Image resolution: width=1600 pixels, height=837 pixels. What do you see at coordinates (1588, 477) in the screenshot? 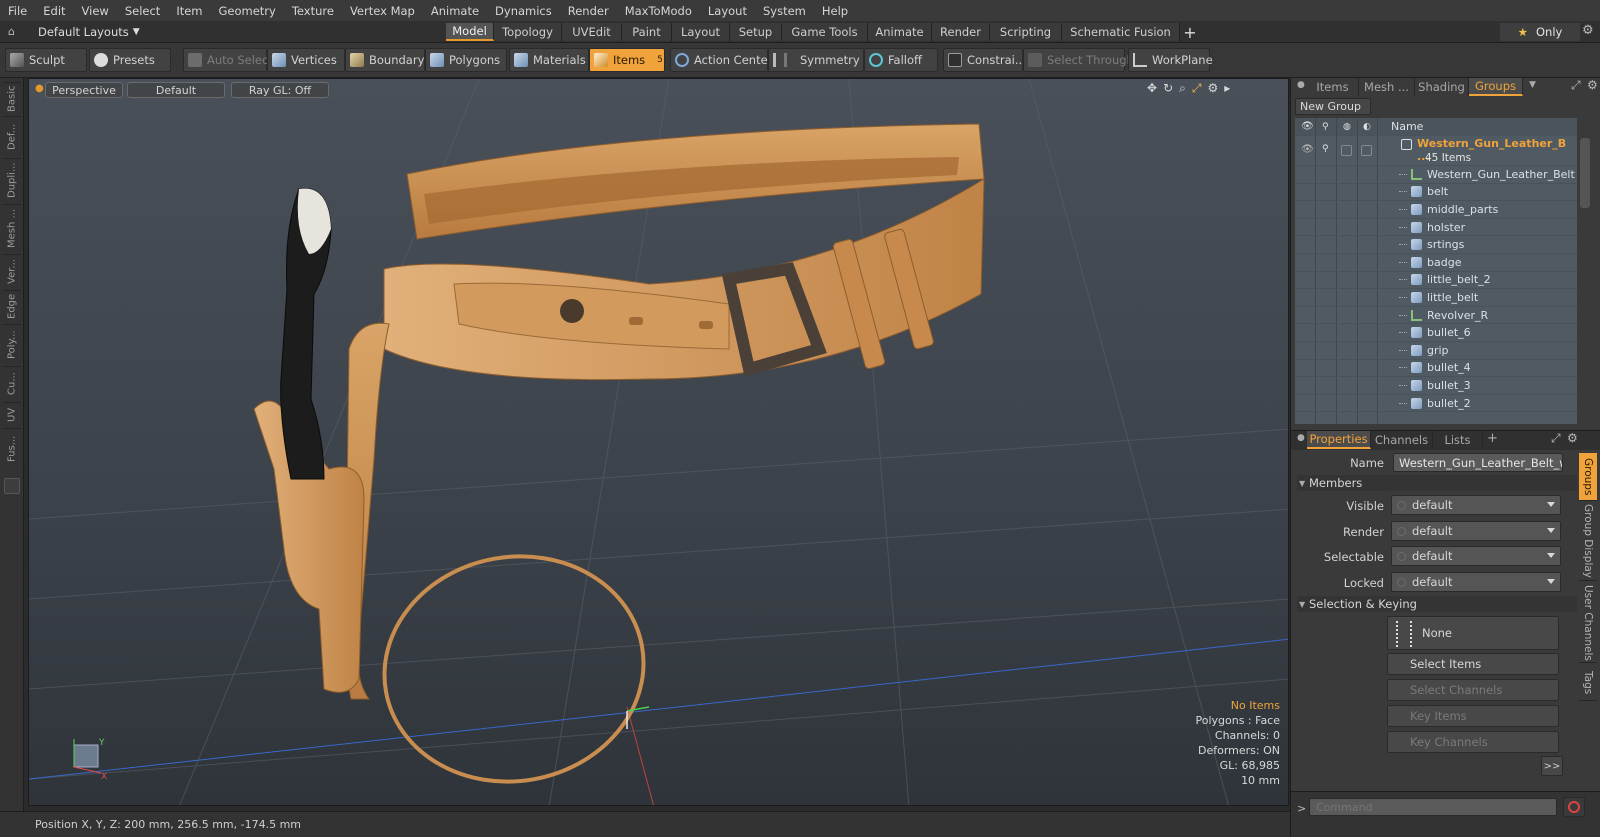
I see `sidetab-groups: Groups` at bounding box center [1588, 477].